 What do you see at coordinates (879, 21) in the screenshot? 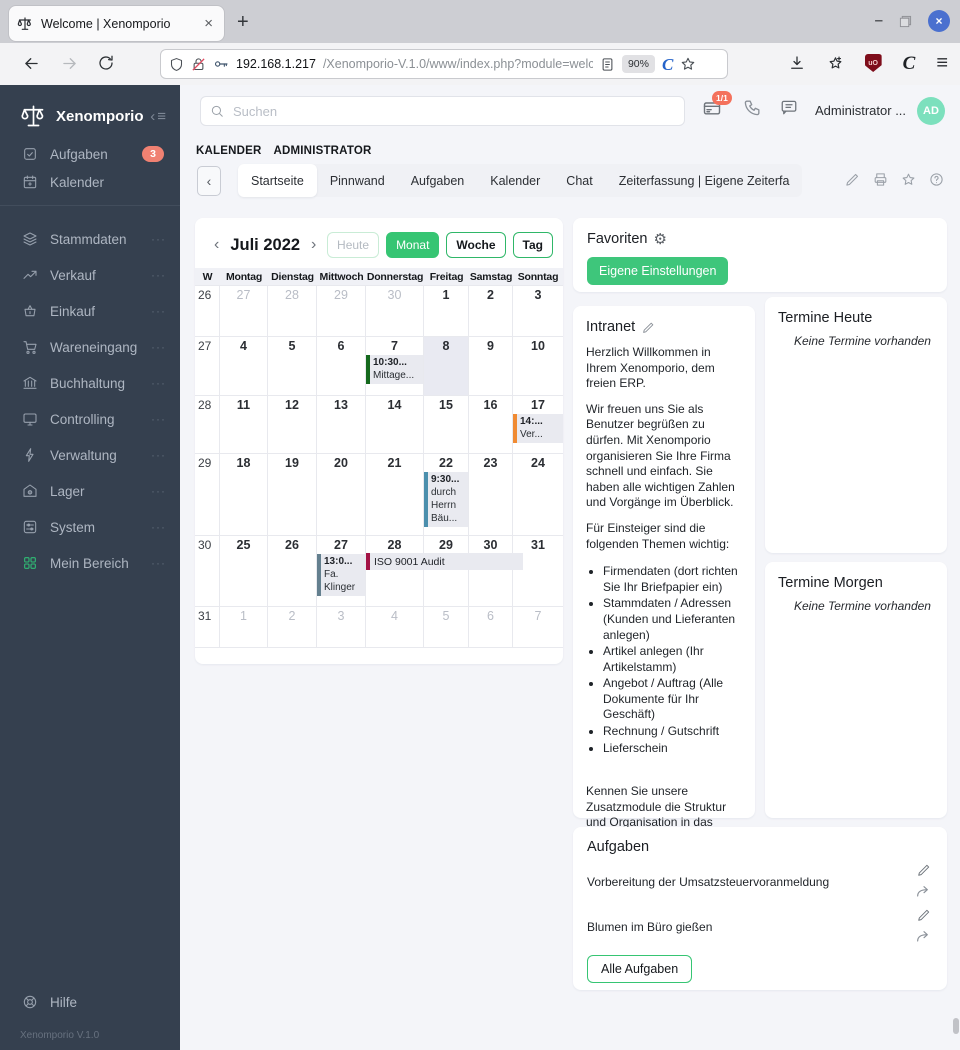
I see `window-minimize-button: –` at bounding box center [879, 21].